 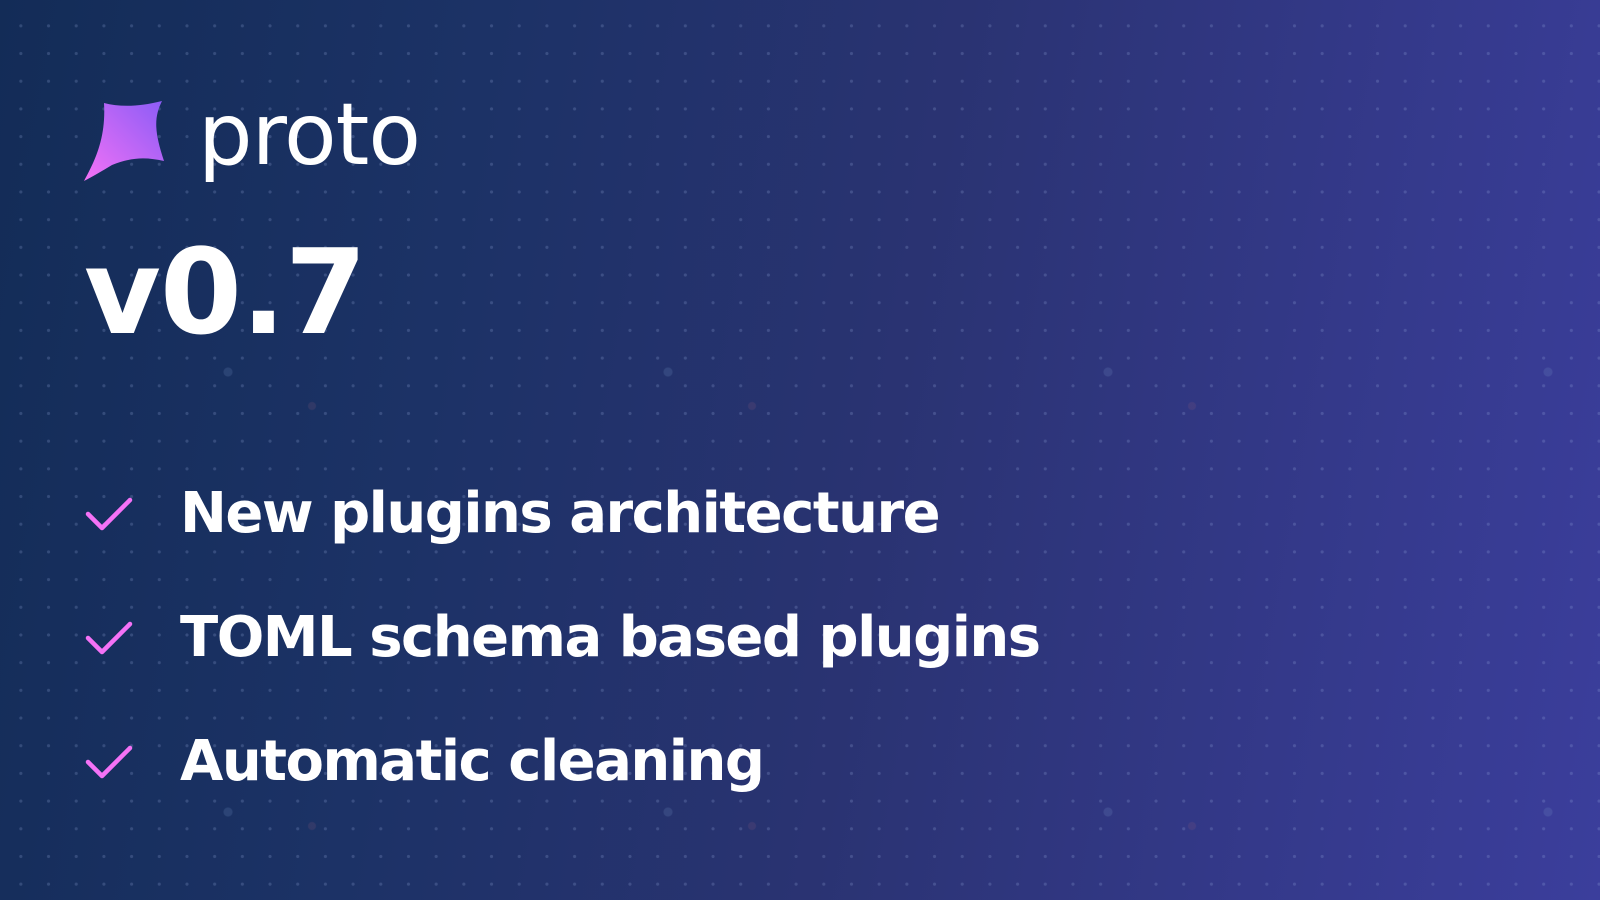 I want to click on list-item: New plugins architecture, so click(x=562, y=514).